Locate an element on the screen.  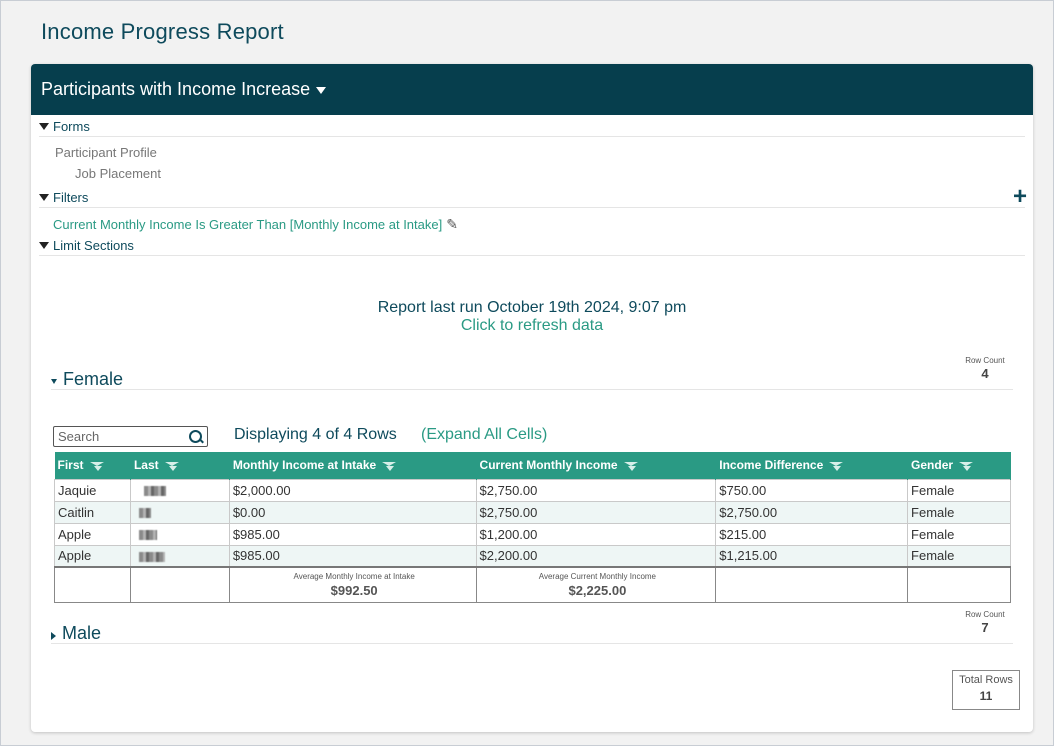
limit-sections-label: Limit Sections is located at coordinates (93, 245).